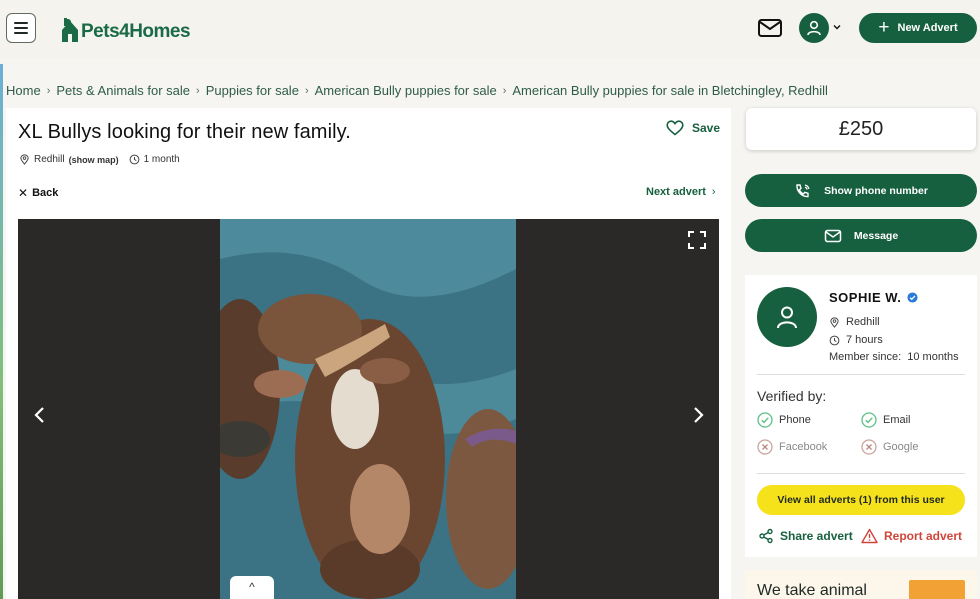 The width and height of the screenshot is (980, 599). What do you see at coordinates (70, 30) in the screenshot?
I see `house-logo-icon` at bounding box center [70, 30].